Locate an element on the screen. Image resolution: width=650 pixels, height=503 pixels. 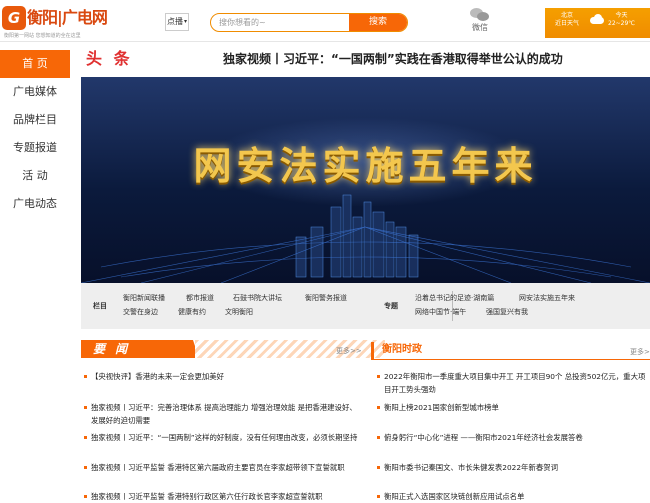
topic-link: 网安法实施五年来 is located at coordinates (547, 298).